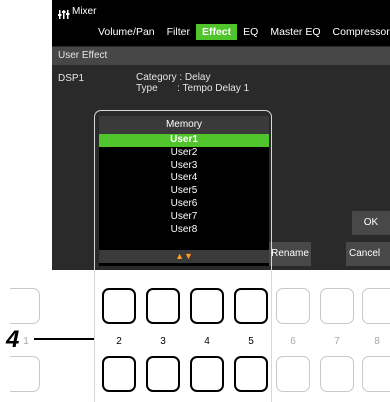 This screenshot has width=390, height=402. Describe the element at coordinates (295, 32) in the screenshot. I see `tab-master-eq: Master EQ` at that location.